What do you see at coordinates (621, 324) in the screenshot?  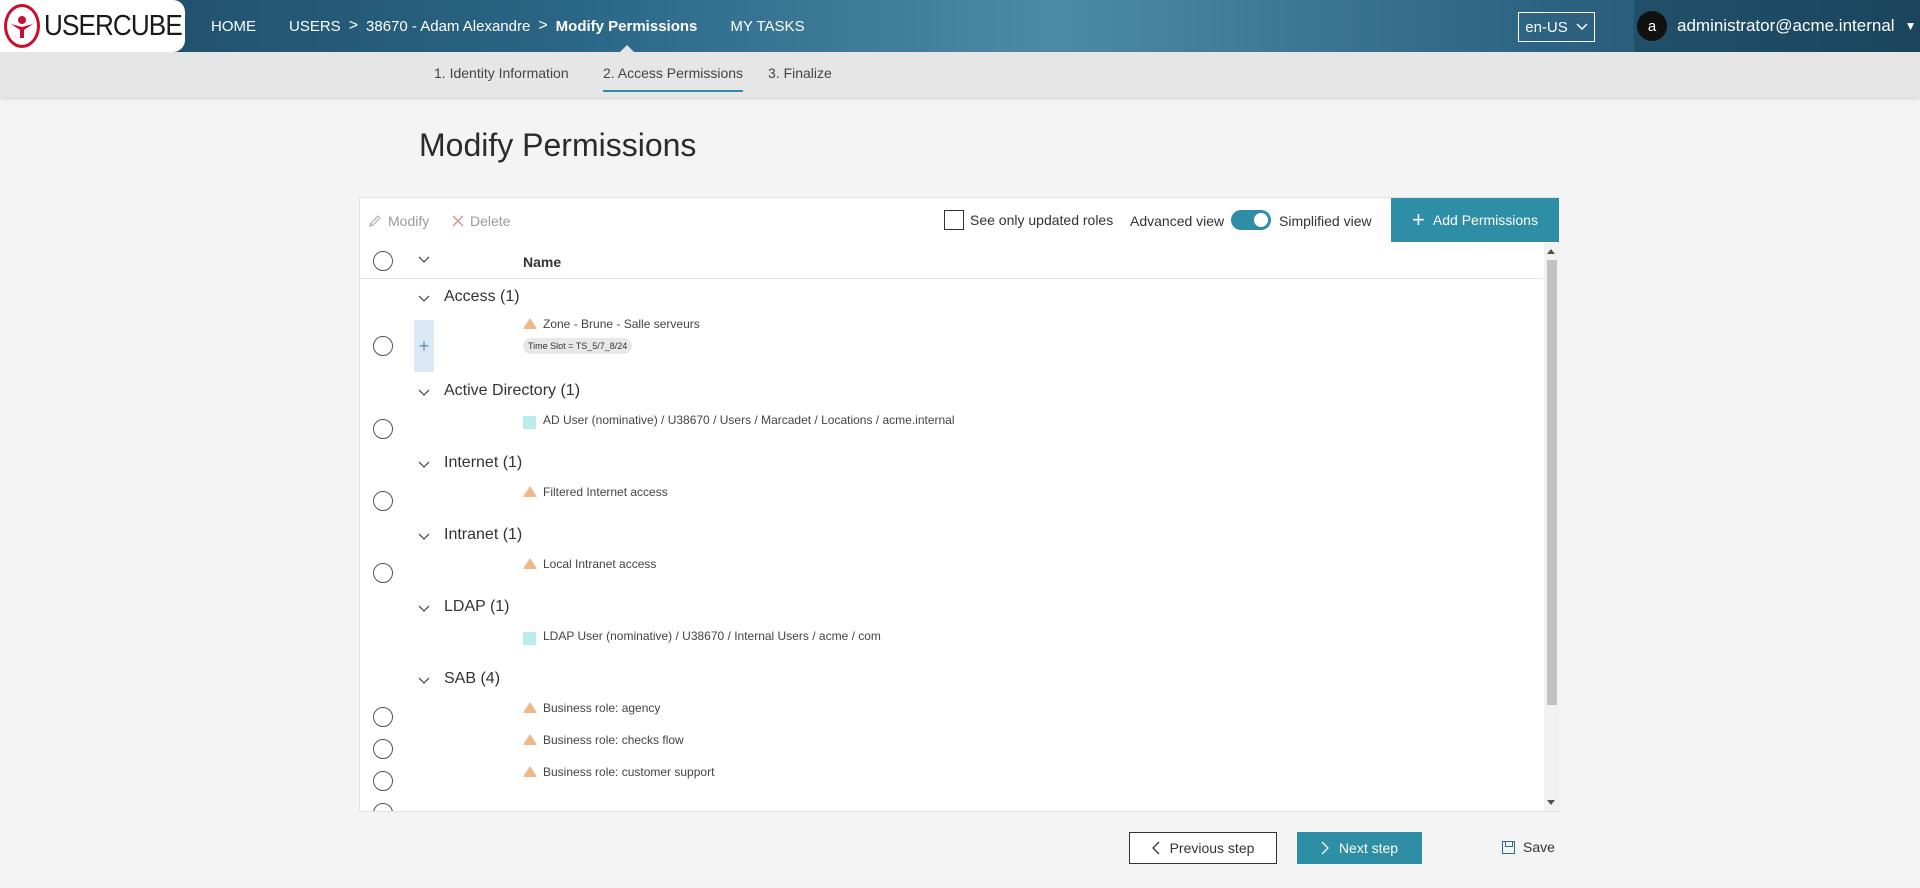 I see `list-item: Zone - Brune - Salle serveurs` at bounding box center [621, 324].